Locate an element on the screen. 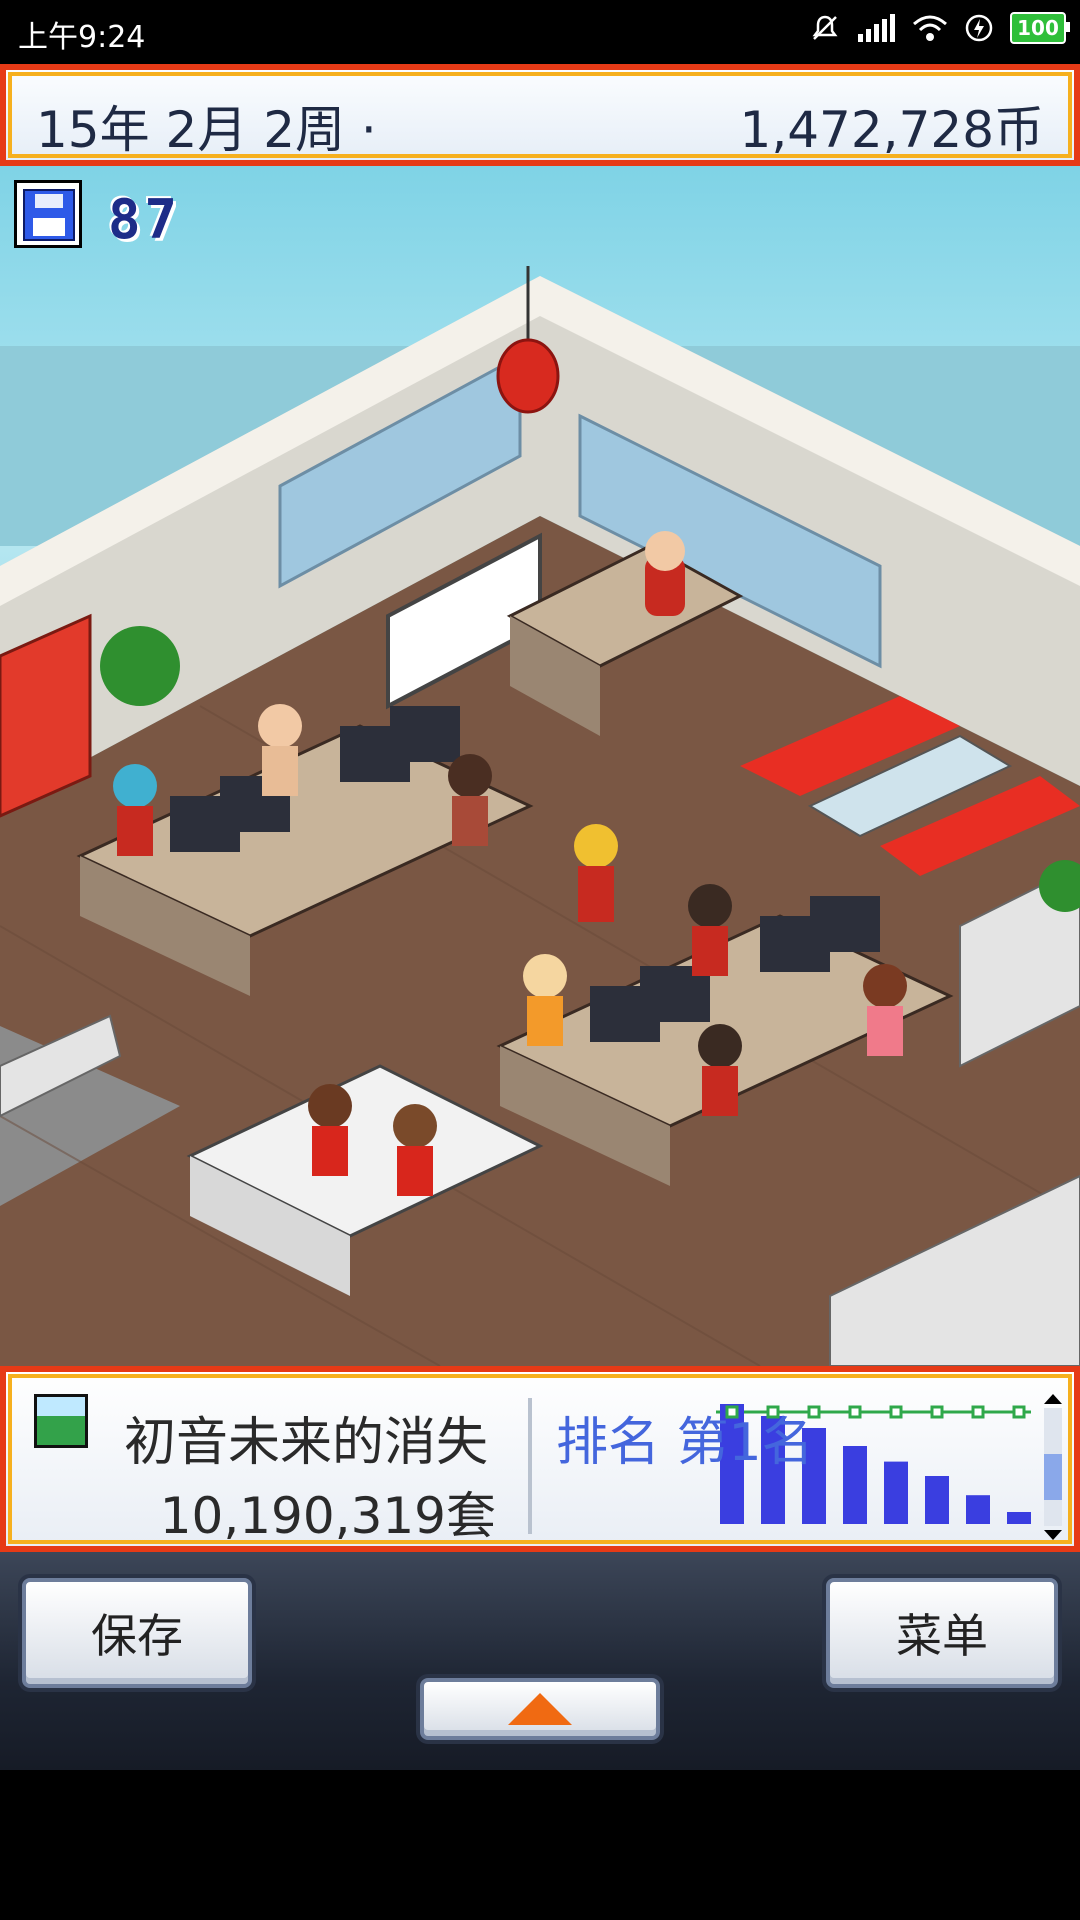 Image resolution: width=1080 pixels, height=1920 pixels. charging-icon is located at coordinates (979, 28).